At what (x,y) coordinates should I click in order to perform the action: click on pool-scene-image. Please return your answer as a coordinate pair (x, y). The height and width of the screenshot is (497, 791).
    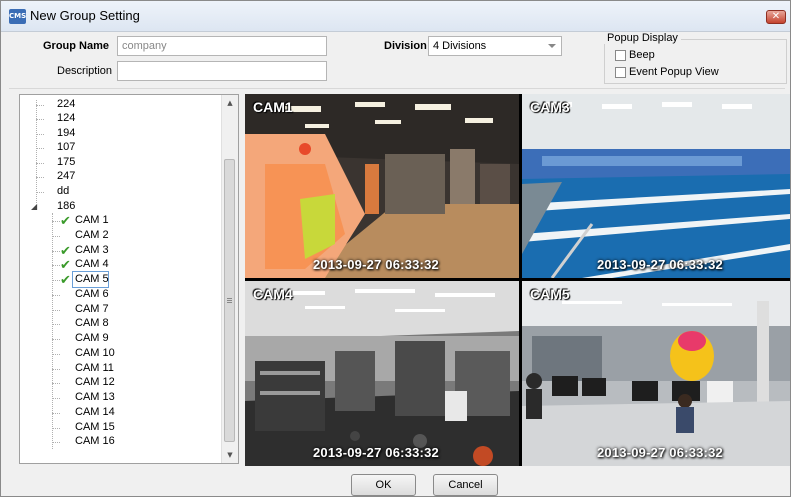
    Looking at the image, I should click on (656, 186).